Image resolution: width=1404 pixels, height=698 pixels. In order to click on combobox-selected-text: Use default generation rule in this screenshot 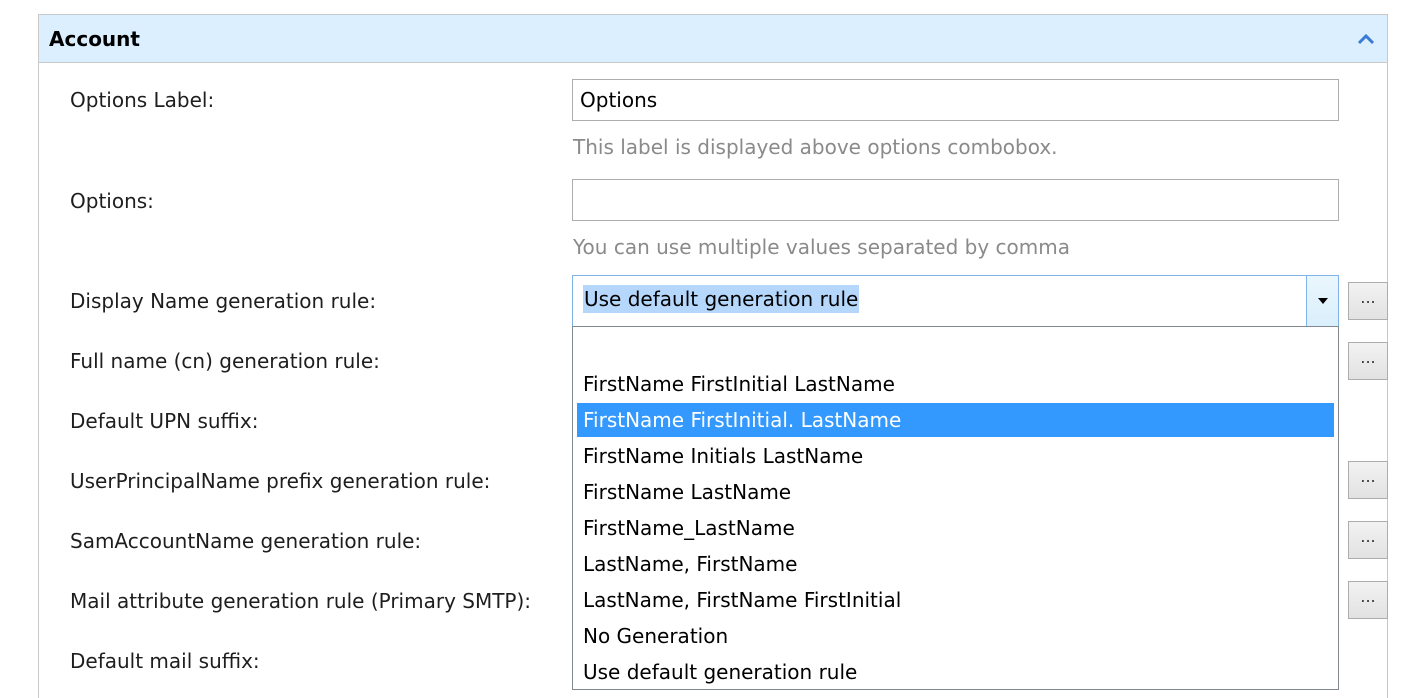, I will do `click(721, 299)`.